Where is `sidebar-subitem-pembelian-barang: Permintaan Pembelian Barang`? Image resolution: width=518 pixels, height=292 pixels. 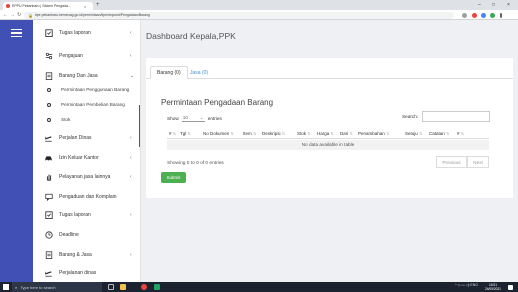 sidebar-subitem-pembelian-barang: Permintaan Pembelian Barang is located at coordinates (86, 104).